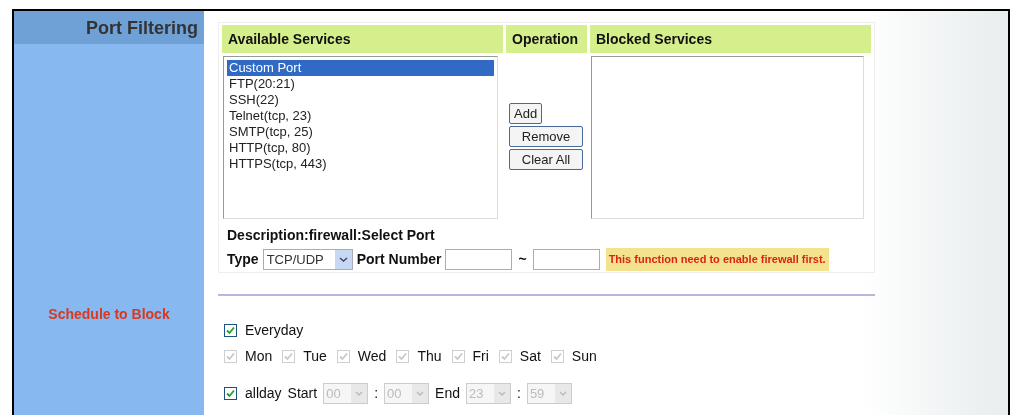 This screenshot has width=1017, height=415. What do you see at coordinates (429, 356) in the screenshot?
I see `day-label: Thu` at bounding box center [429, 356].